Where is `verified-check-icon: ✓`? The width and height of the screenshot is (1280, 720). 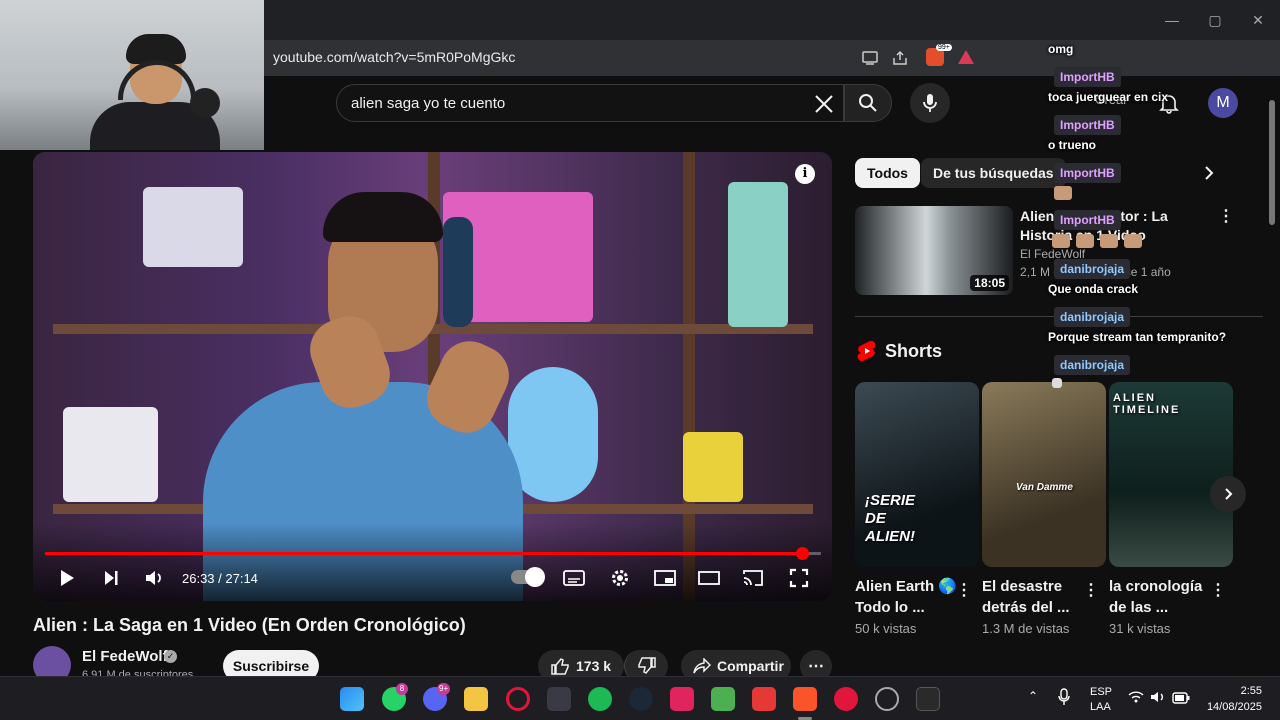
verified-check-icon: ✓ is located at coordinates (170, 656).